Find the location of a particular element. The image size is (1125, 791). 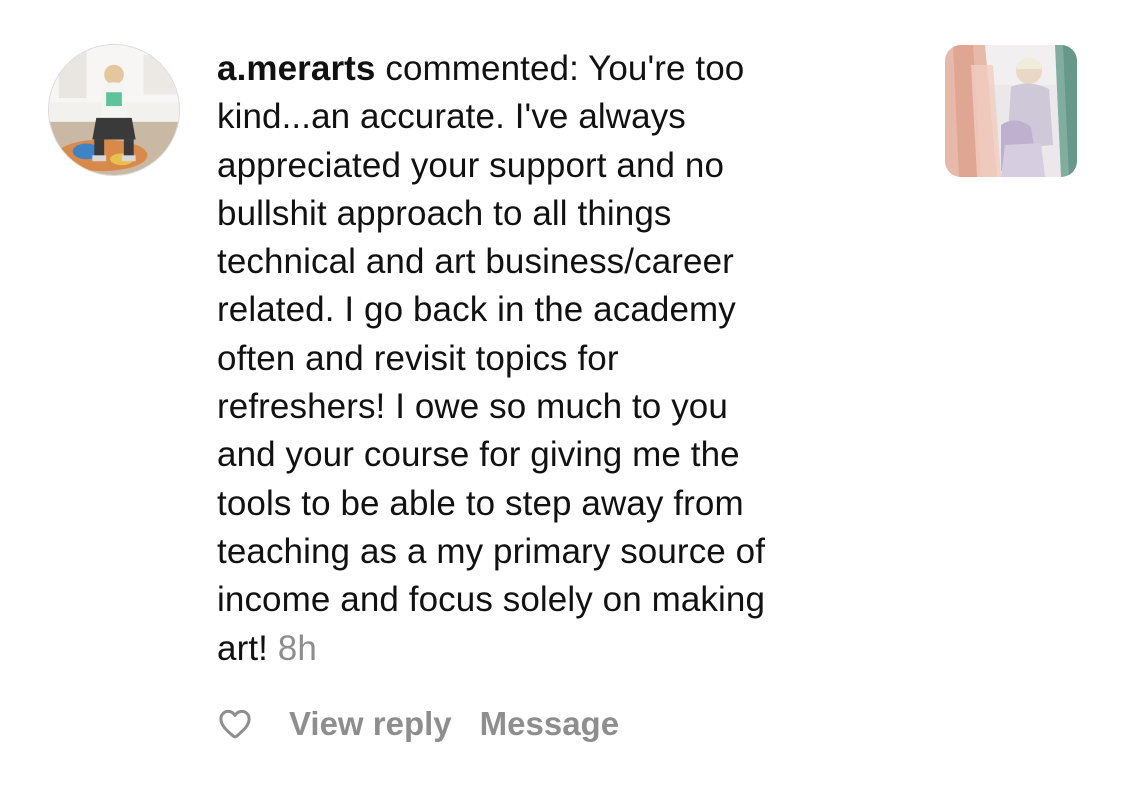

view-reply-button: View reply is located at coordinates (370, 724).